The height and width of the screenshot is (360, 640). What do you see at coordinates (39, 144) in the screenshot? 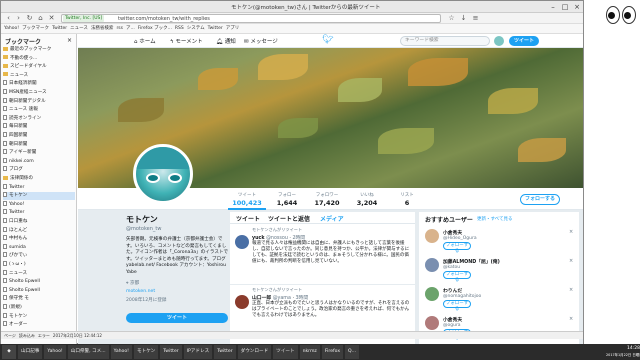
I see `sidebar-row: 朝日新聞` at bounding box center [39, 144].